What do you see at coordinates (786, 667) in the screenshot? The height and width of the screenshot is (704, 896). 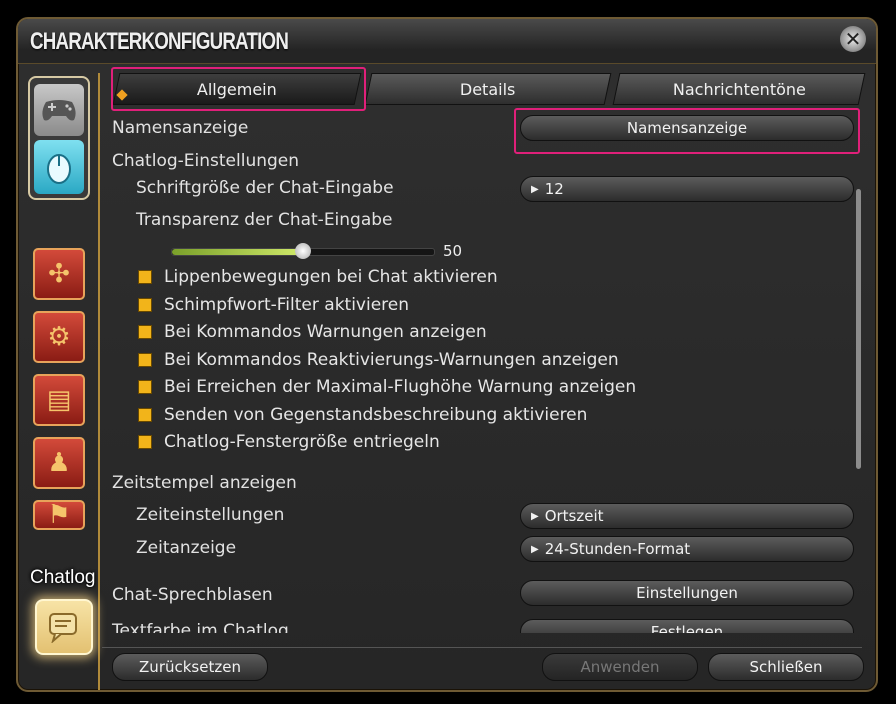 I see `close-button: Schließen` at bounding box center [786, 667].